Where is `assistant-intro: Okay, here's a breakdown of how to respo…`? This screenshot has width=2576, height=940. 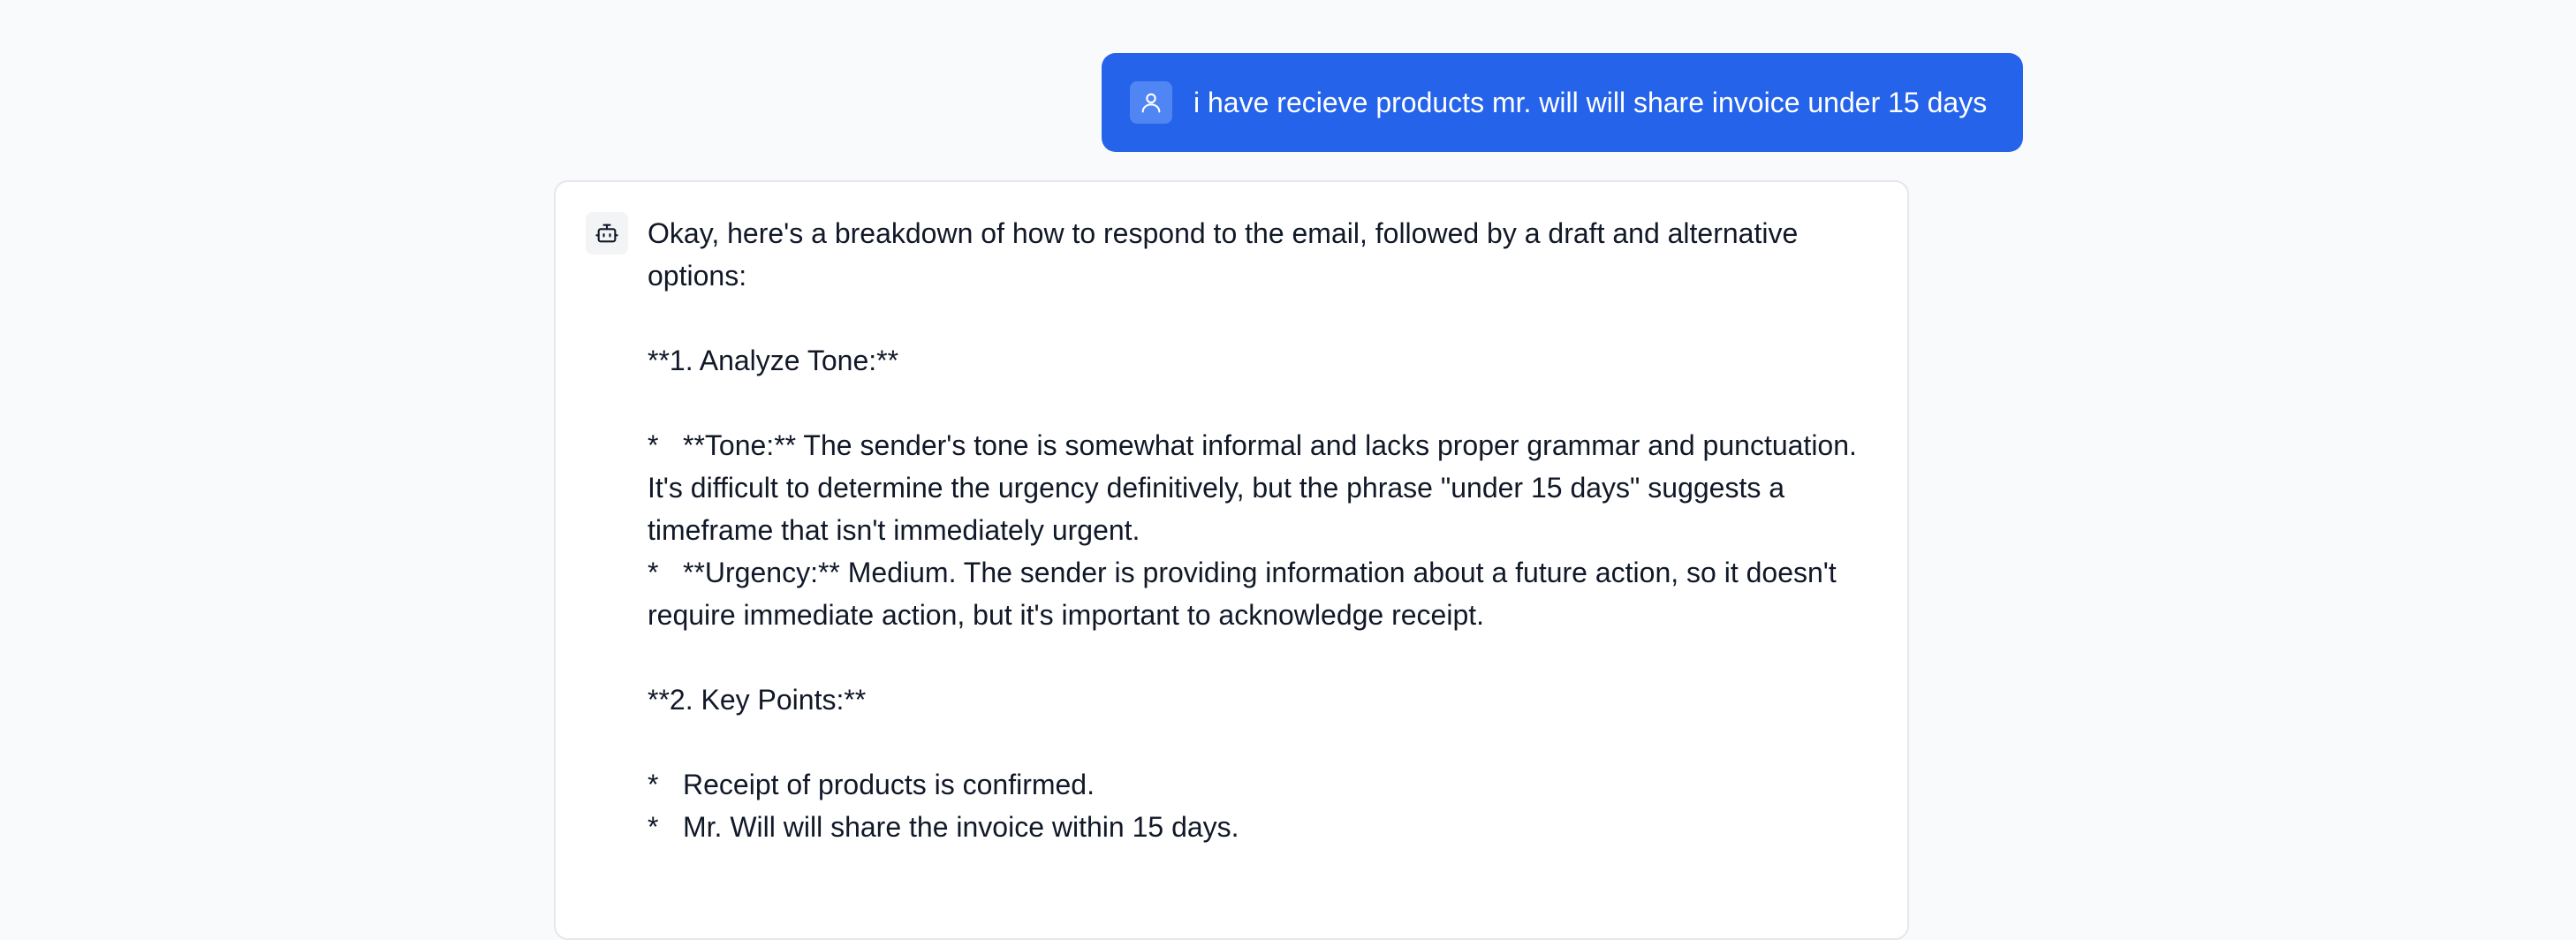
assistant-intro: Okay, here's a breakdown of how to respo… is located at coordinates (1224, 255).